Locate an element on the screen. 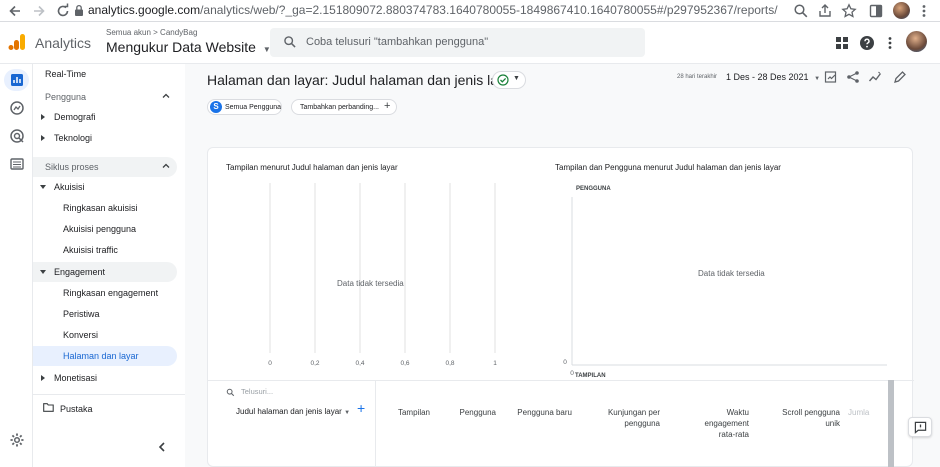  search-placeholder: Coba telusuri "tambahkan pengguna" is located at coordinates (397, 42).